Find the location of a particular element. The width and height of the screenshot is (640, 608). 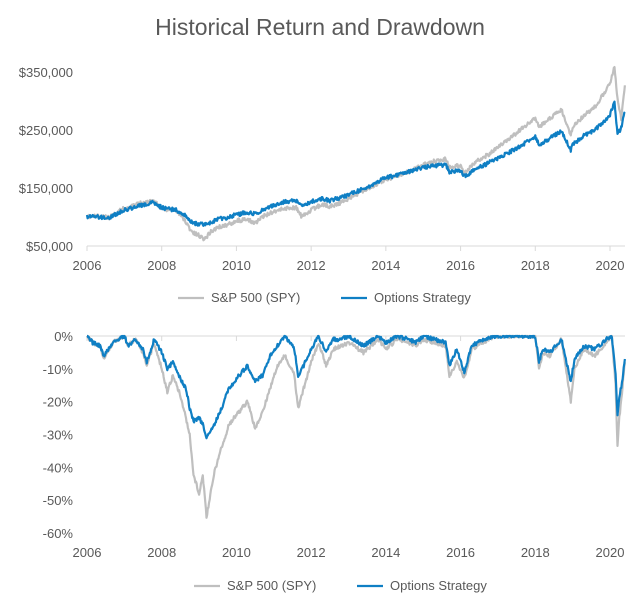

y-tick-label: -50% is located at coordinates (58, 500).